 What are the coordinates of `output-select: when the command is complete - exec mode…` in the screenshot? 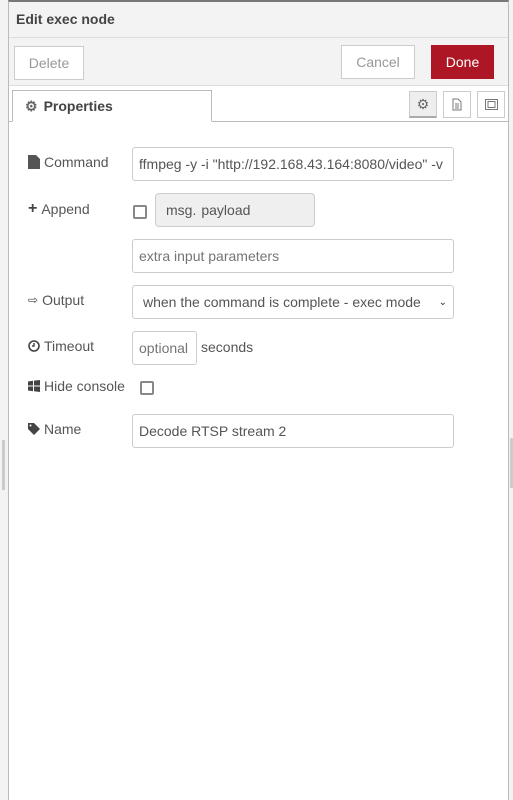 It's located at (293, 302).